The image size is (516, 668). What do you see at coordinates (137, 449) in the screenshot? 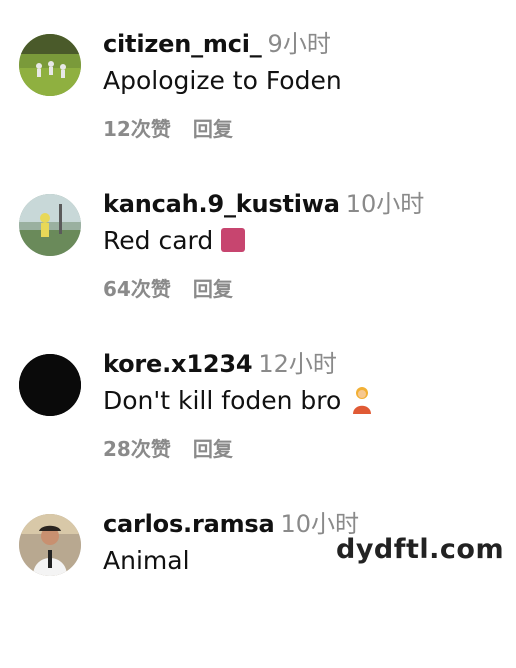
I see `like-count: 28次赞` at bounding box center [137, 449].